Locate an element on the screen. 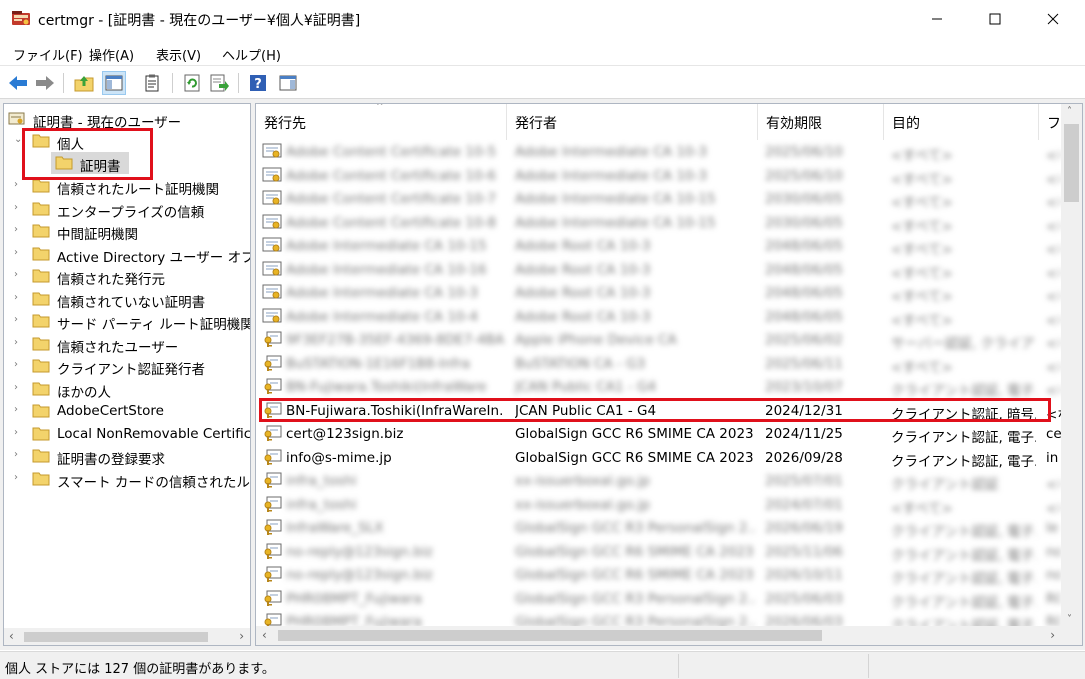 The width and height of the screenshot is (1085, 679). show-hide-action-pane-button is located at coordinates (288, 83).